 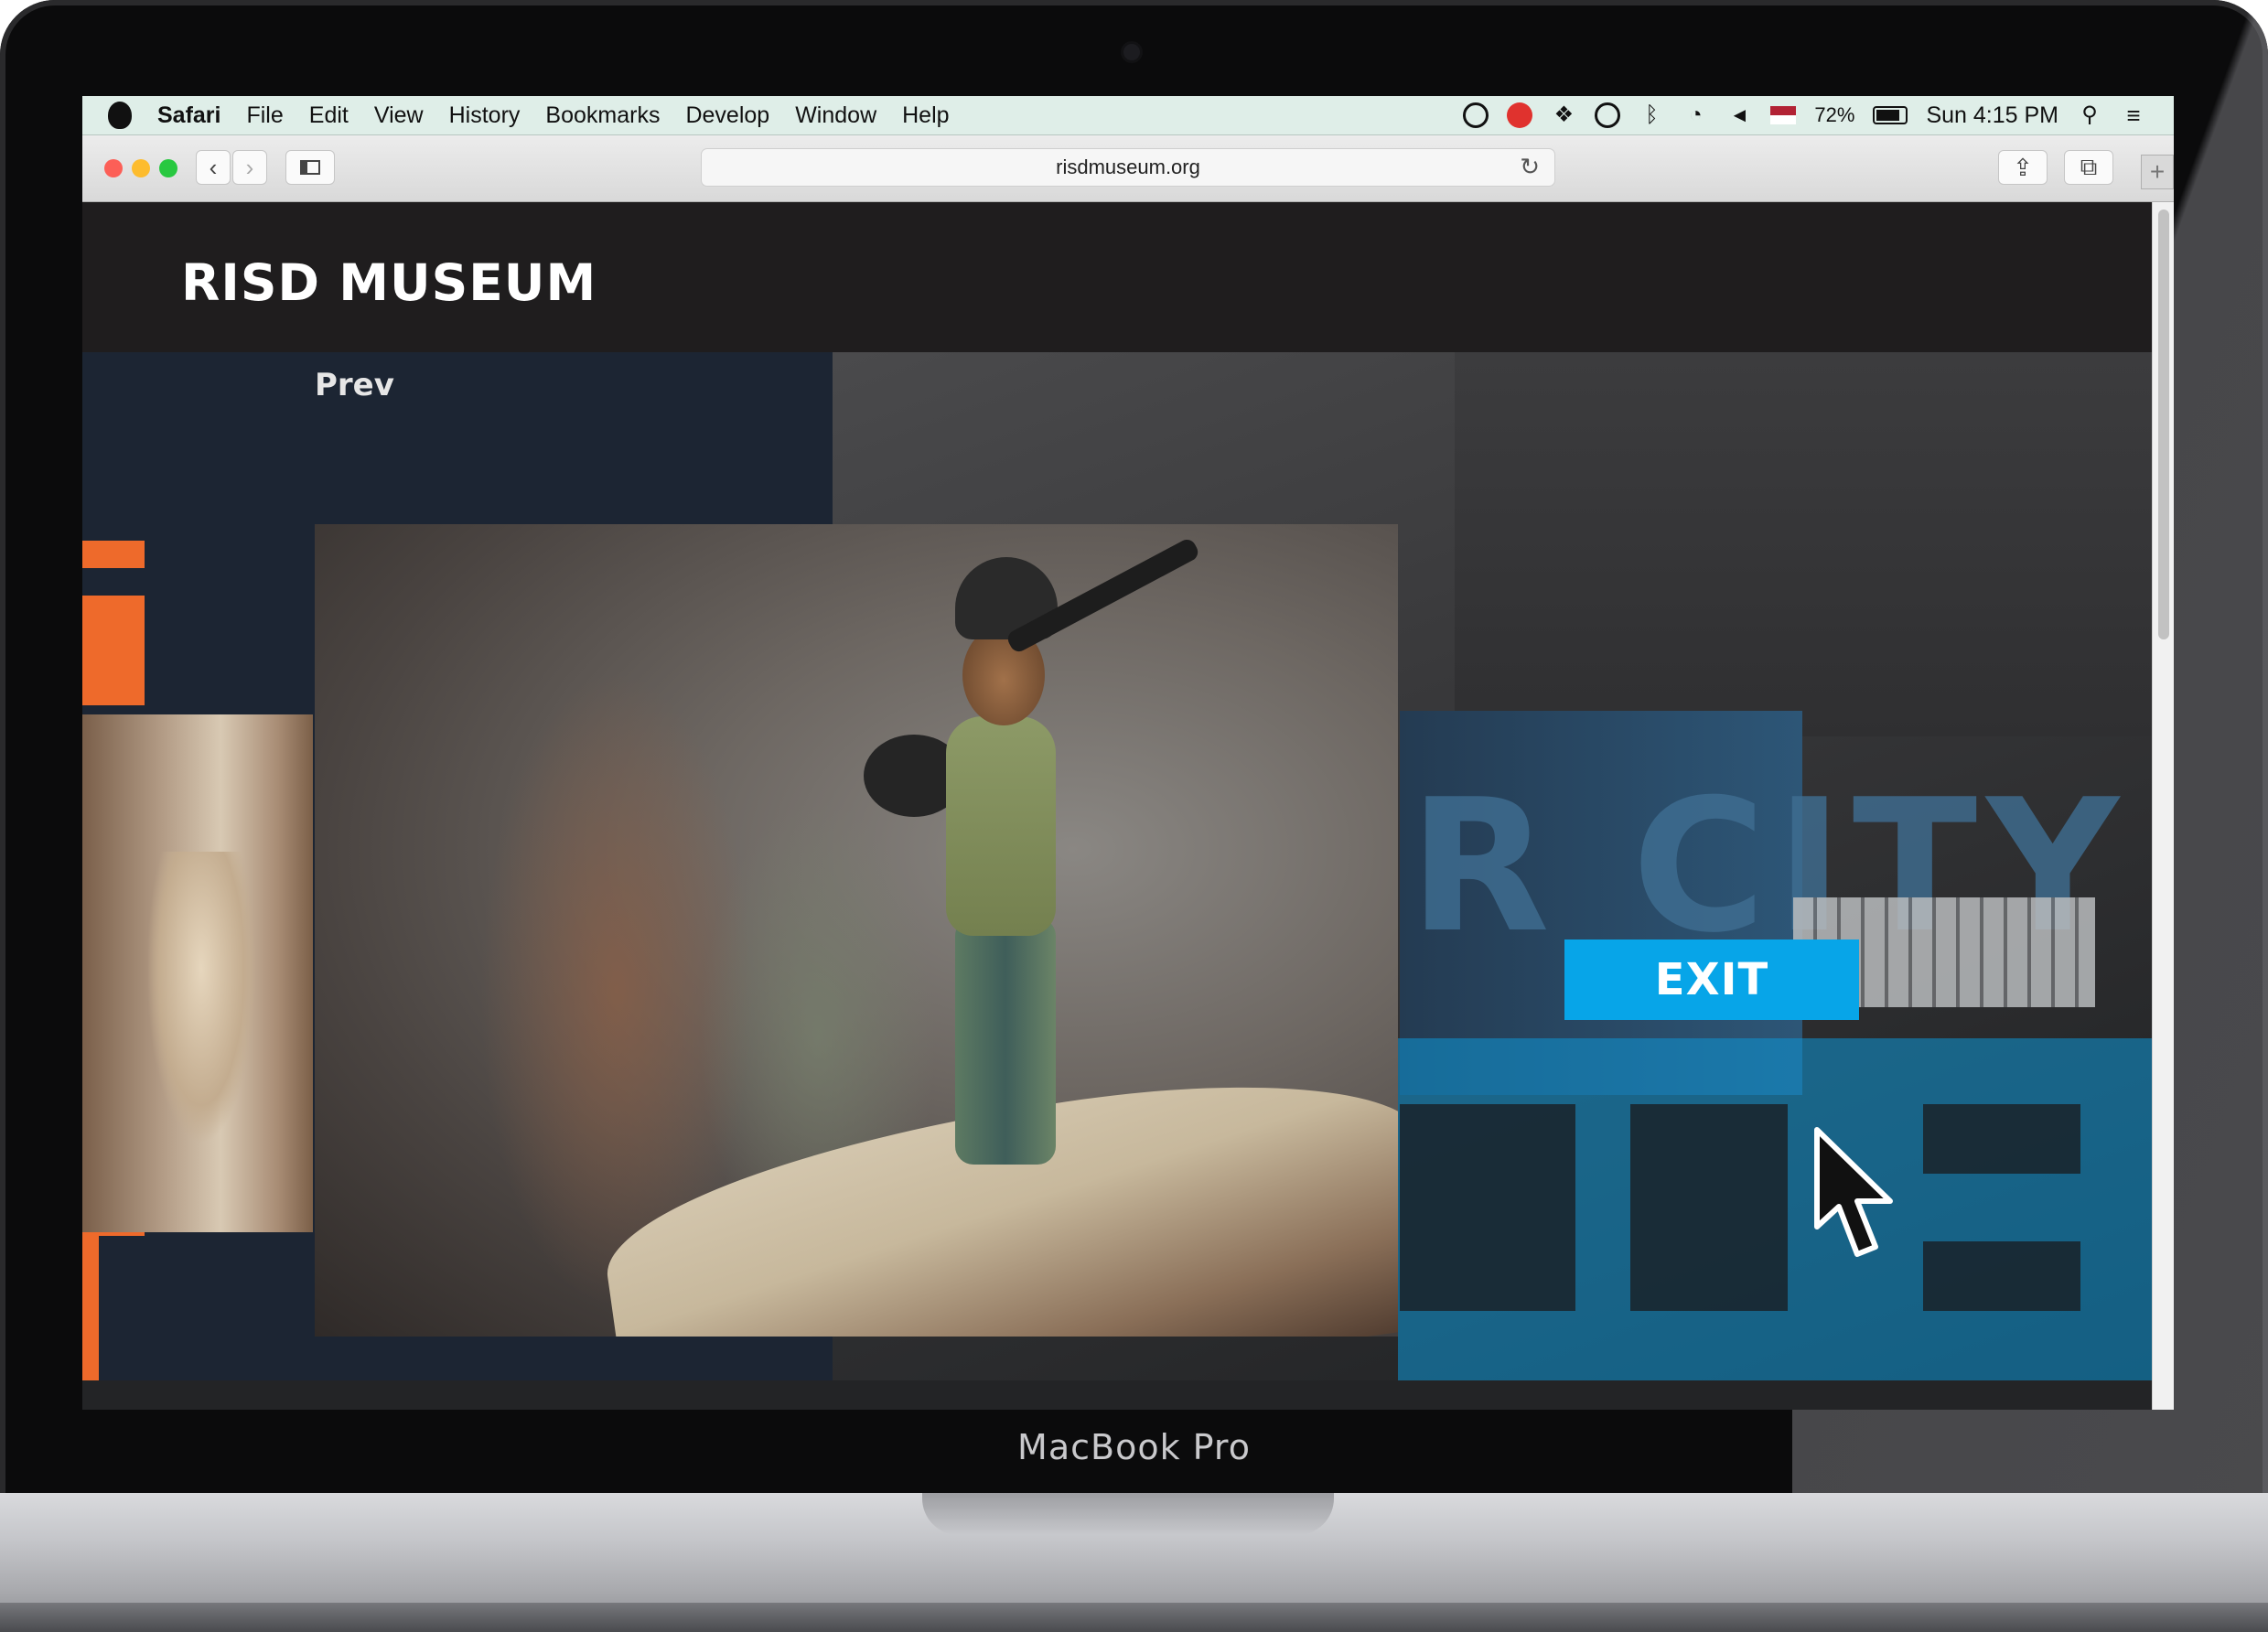 I want to click on menubar-clock: Sun 4:15 PM, so click(x=1992, y=115).